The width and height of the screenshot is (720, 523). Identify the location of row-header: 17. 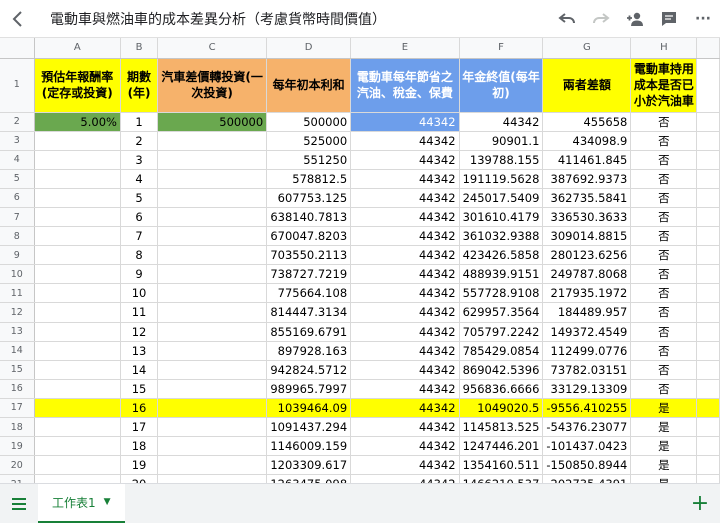
(17, 408).